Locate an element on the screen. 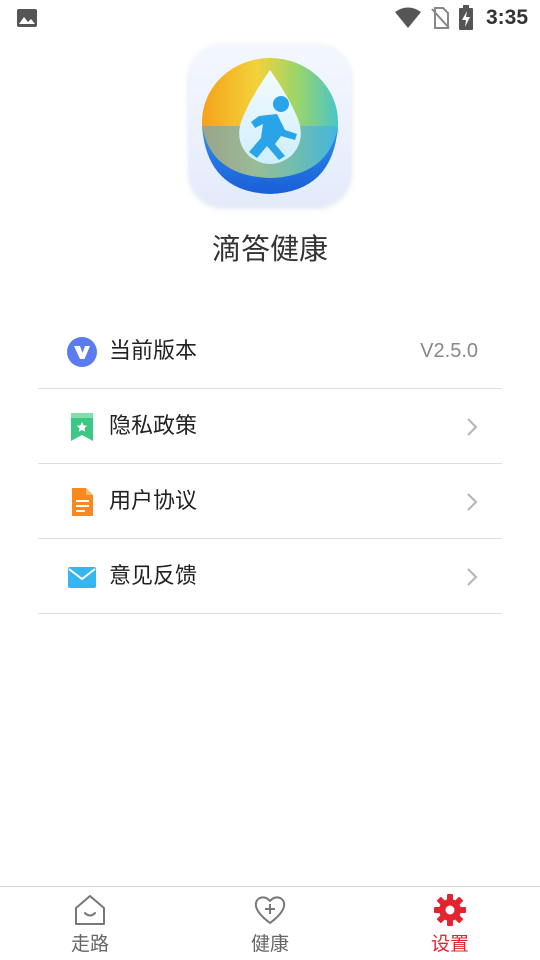 The image size is (540, 960). bookmark-star-icon is located at coordinates (82, 427).